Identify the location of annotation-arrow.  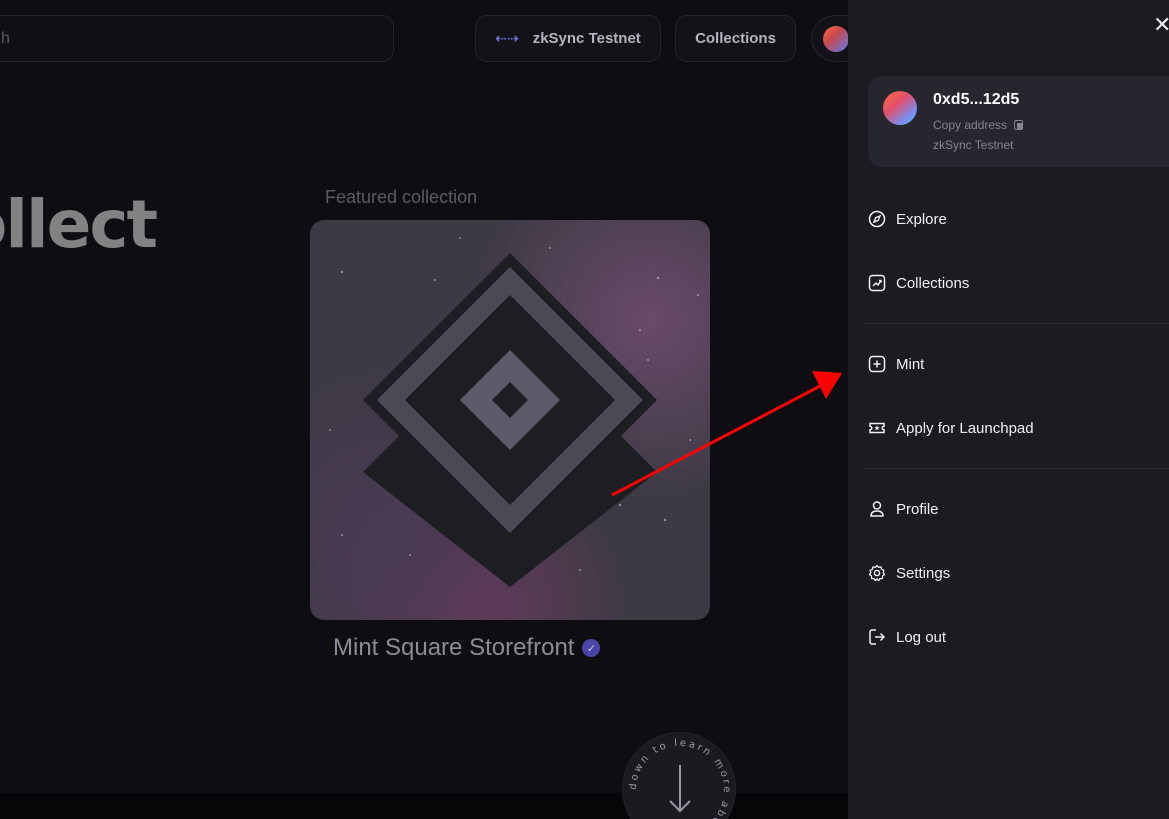
(726, 434).